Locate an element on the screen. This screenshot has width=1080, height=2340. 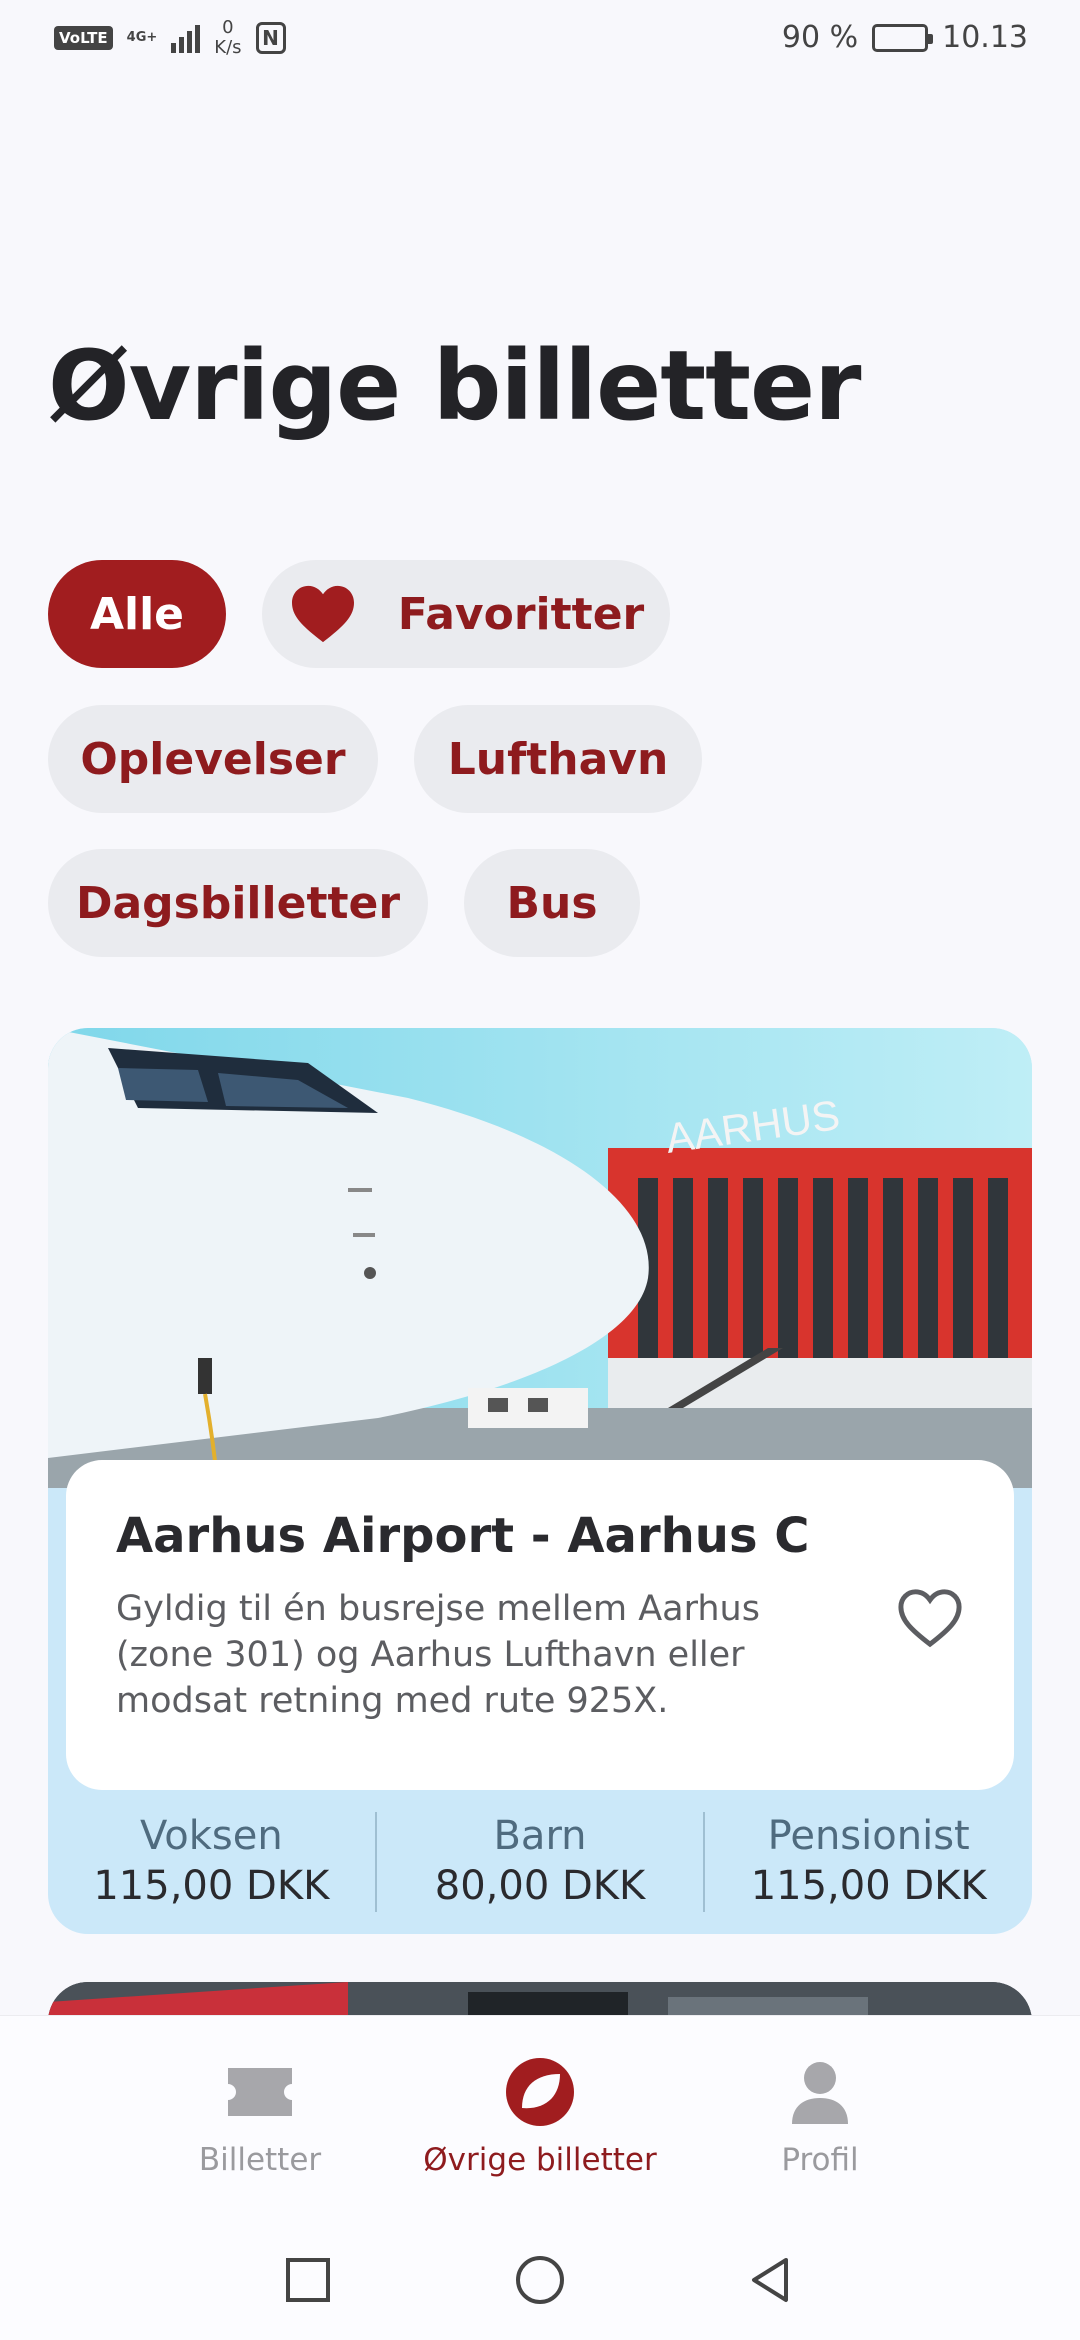
filter-chip-dagsbilletter: Dagsbilletter is located at coordinates (238, 903).